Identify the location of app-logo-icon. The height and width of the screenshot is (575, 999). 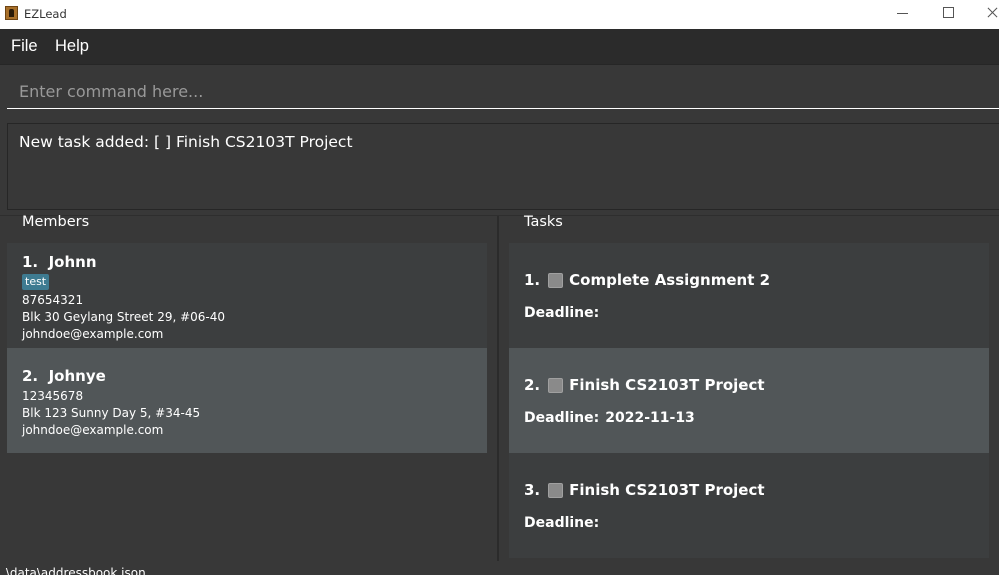
(11, 13).